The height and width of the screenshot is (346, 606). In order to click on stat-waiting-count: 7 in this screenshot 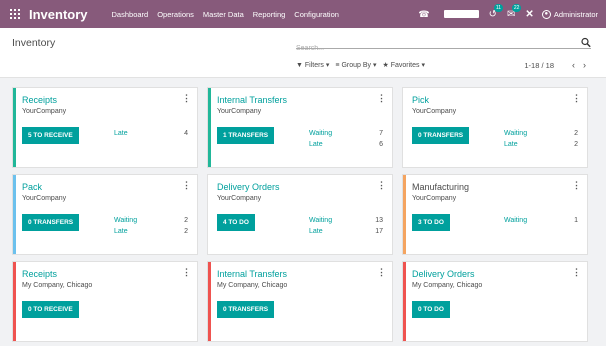, I will do `click(381, 133)`.